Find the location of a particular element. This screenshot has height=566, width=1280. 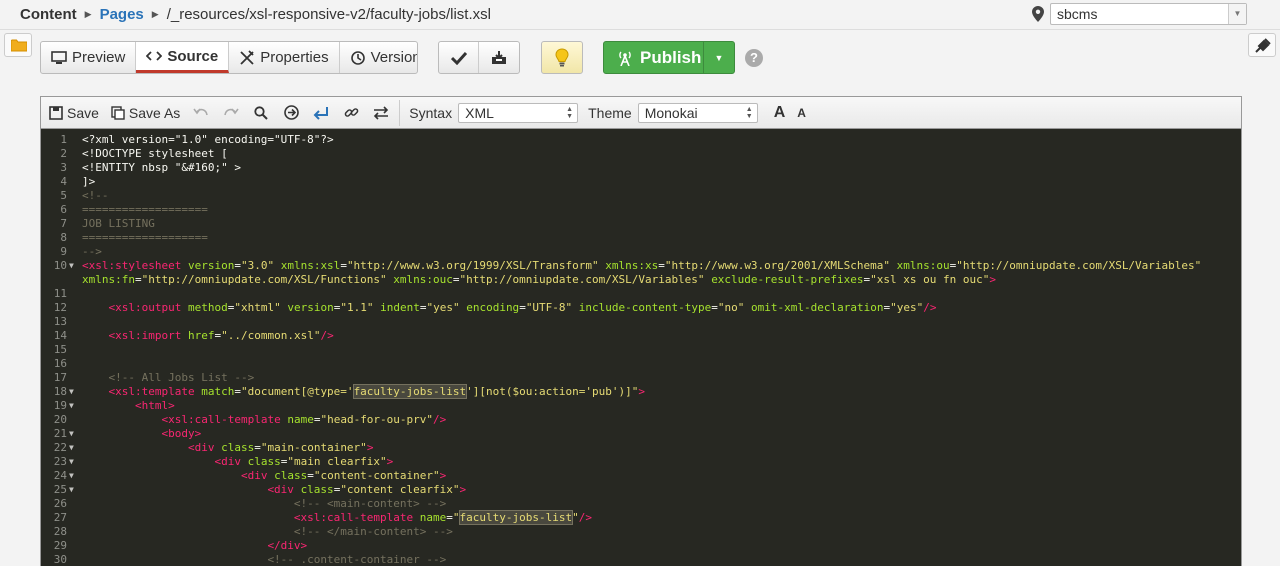

code-line: 29 </div> is located at coordinates (641, 546).